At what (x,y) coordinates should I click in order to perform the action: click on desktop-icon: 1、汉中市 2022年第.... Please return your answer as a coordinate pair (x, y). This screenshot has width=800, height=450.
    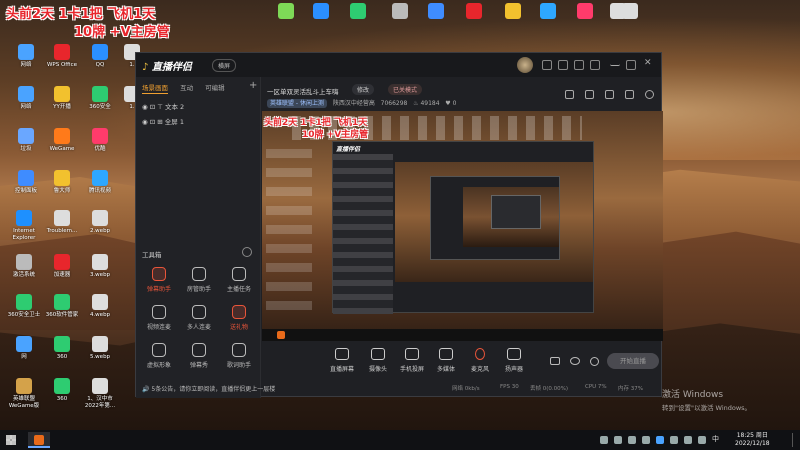
    Looking at the image, I should click on (100, 394).